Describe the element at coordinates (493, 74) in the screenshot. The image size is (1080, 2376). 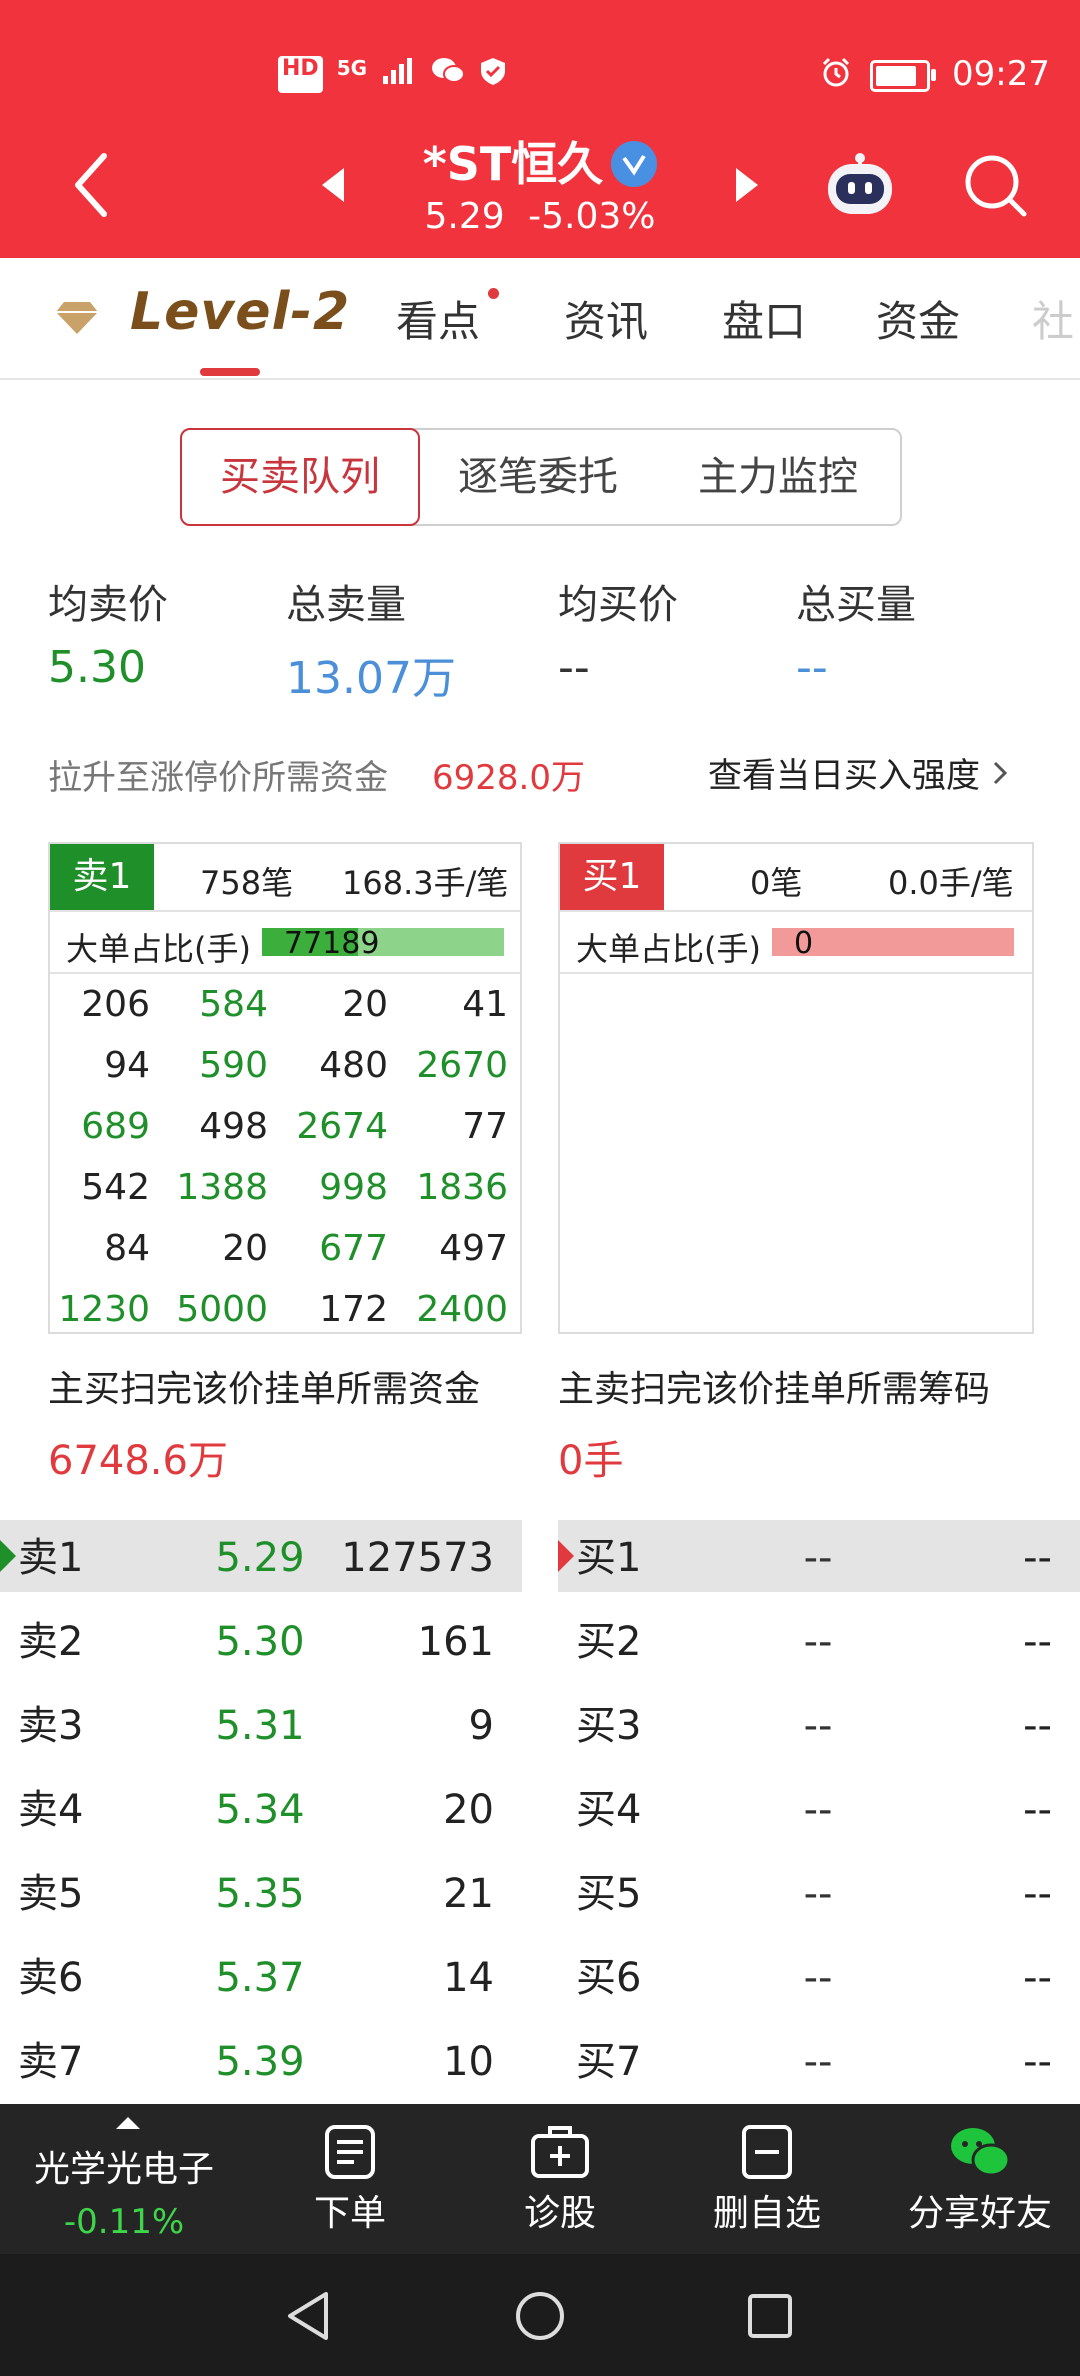
I see `shield-icon` at that location.